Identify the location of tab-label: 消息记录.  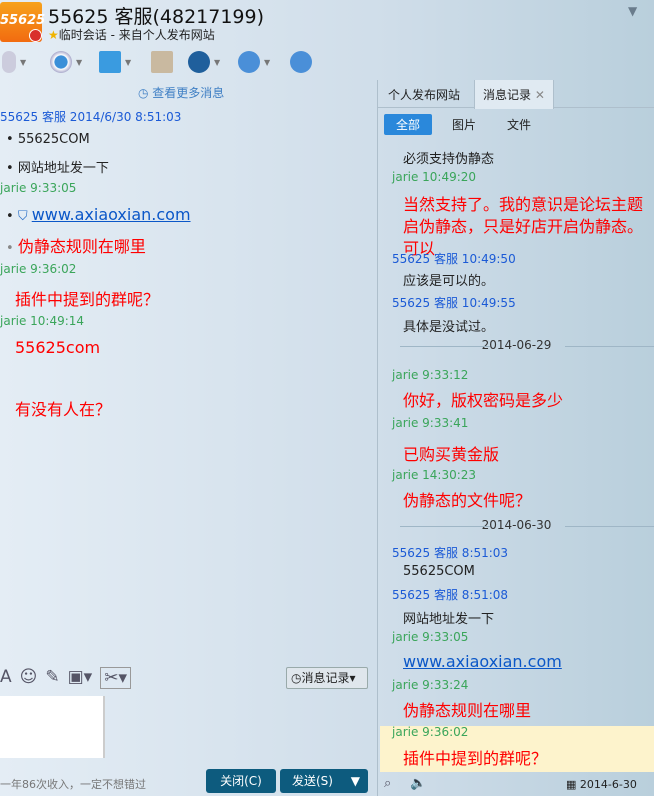
(507, 95).